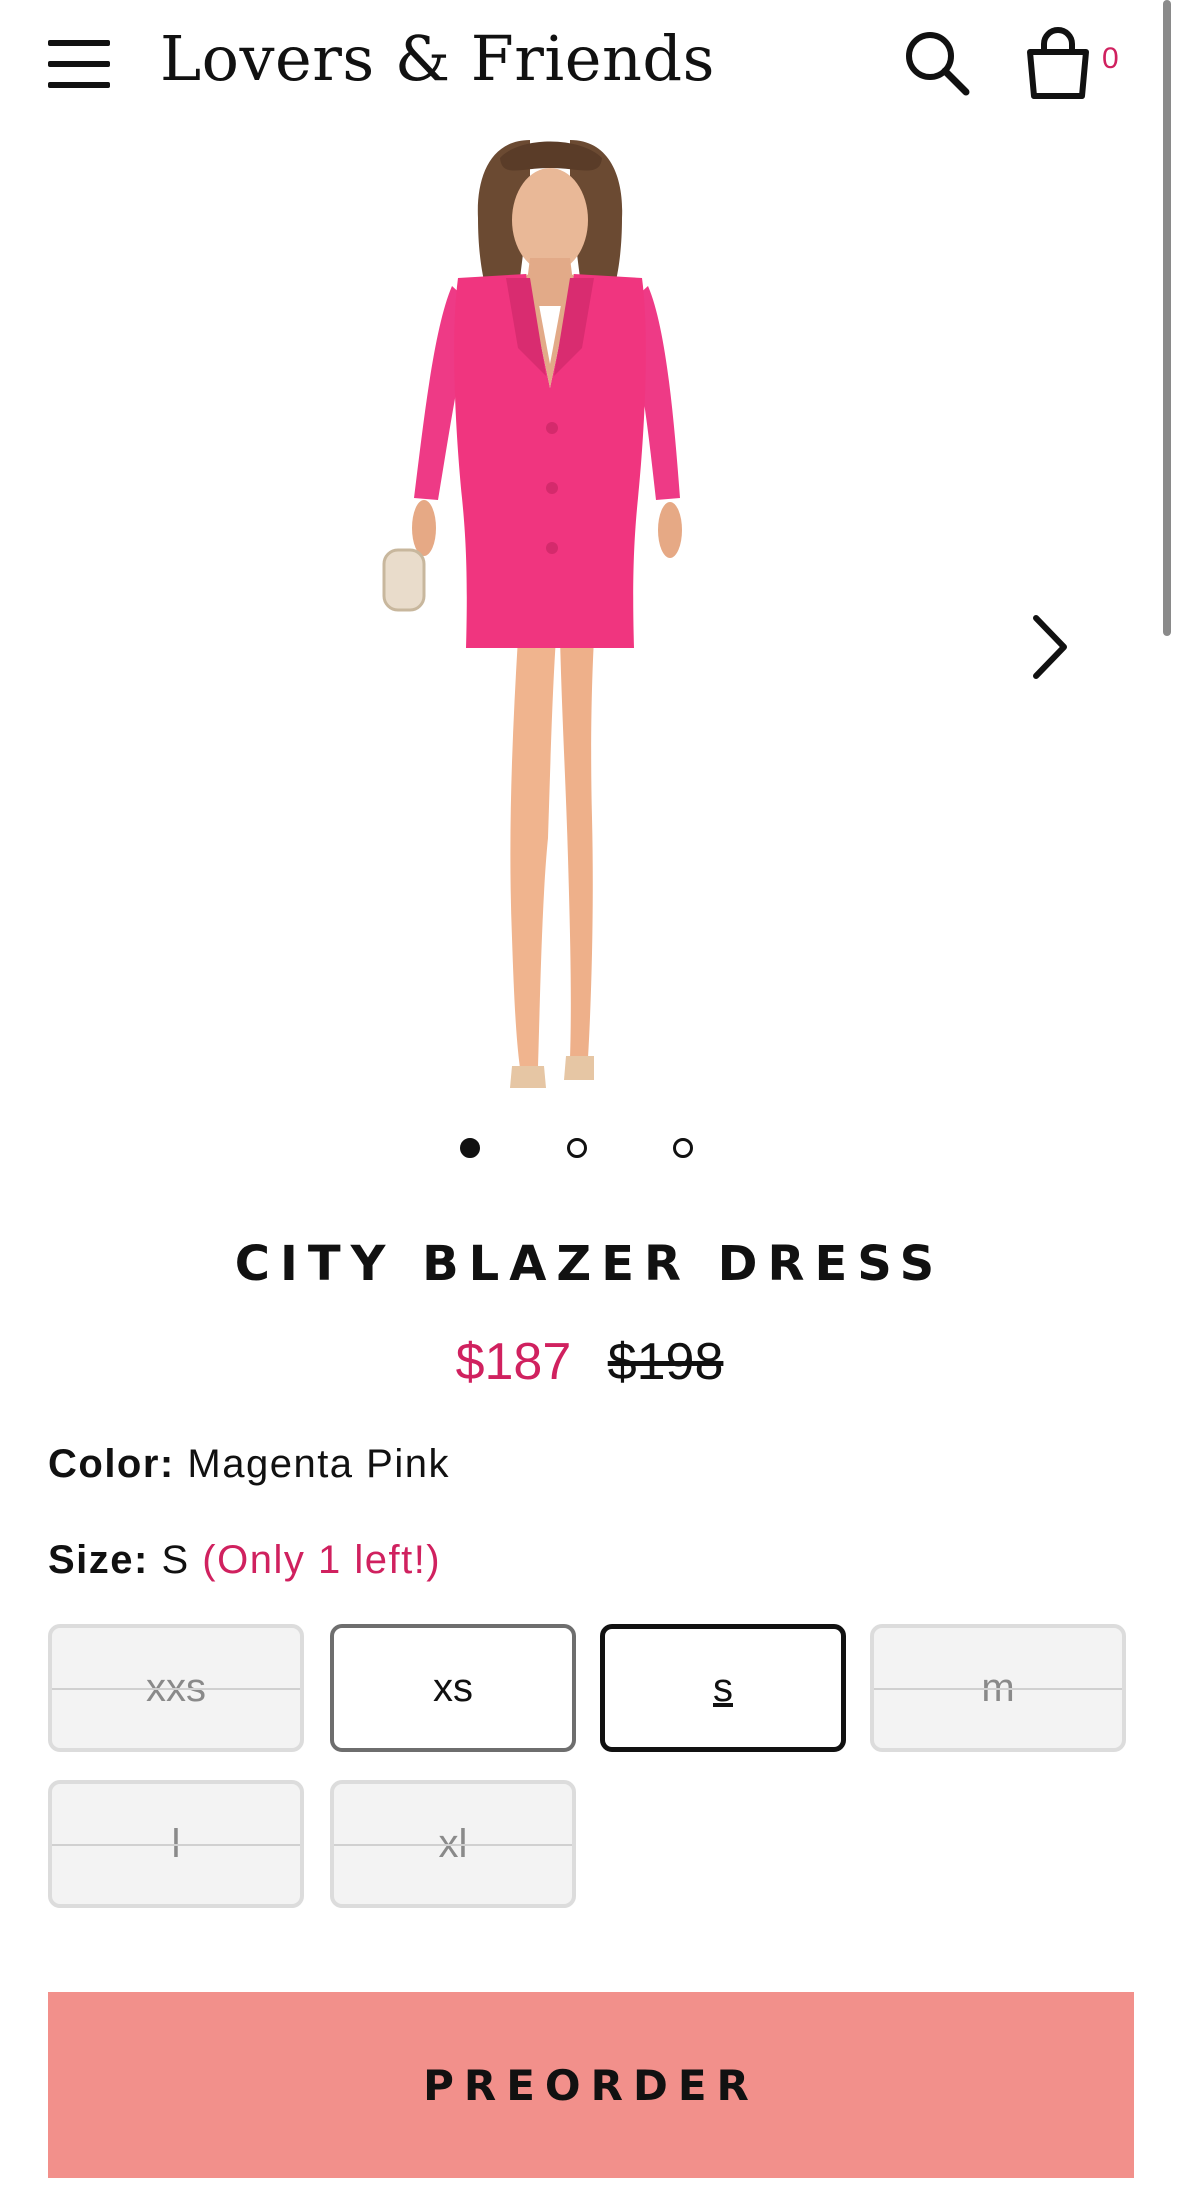 The width and height of the screenshot is (1179, 2188). Describe the element at coordinates (1058, 63) in the screenshot. I see `shopping-bag-icon` at that location.